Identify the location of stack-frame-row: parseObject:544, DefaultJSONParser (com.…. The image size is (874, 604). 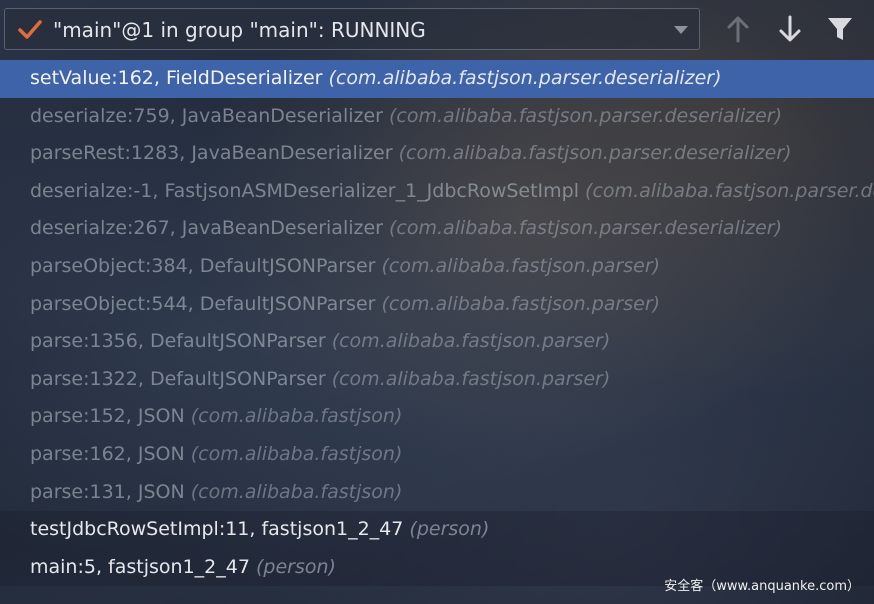
(437, 305).